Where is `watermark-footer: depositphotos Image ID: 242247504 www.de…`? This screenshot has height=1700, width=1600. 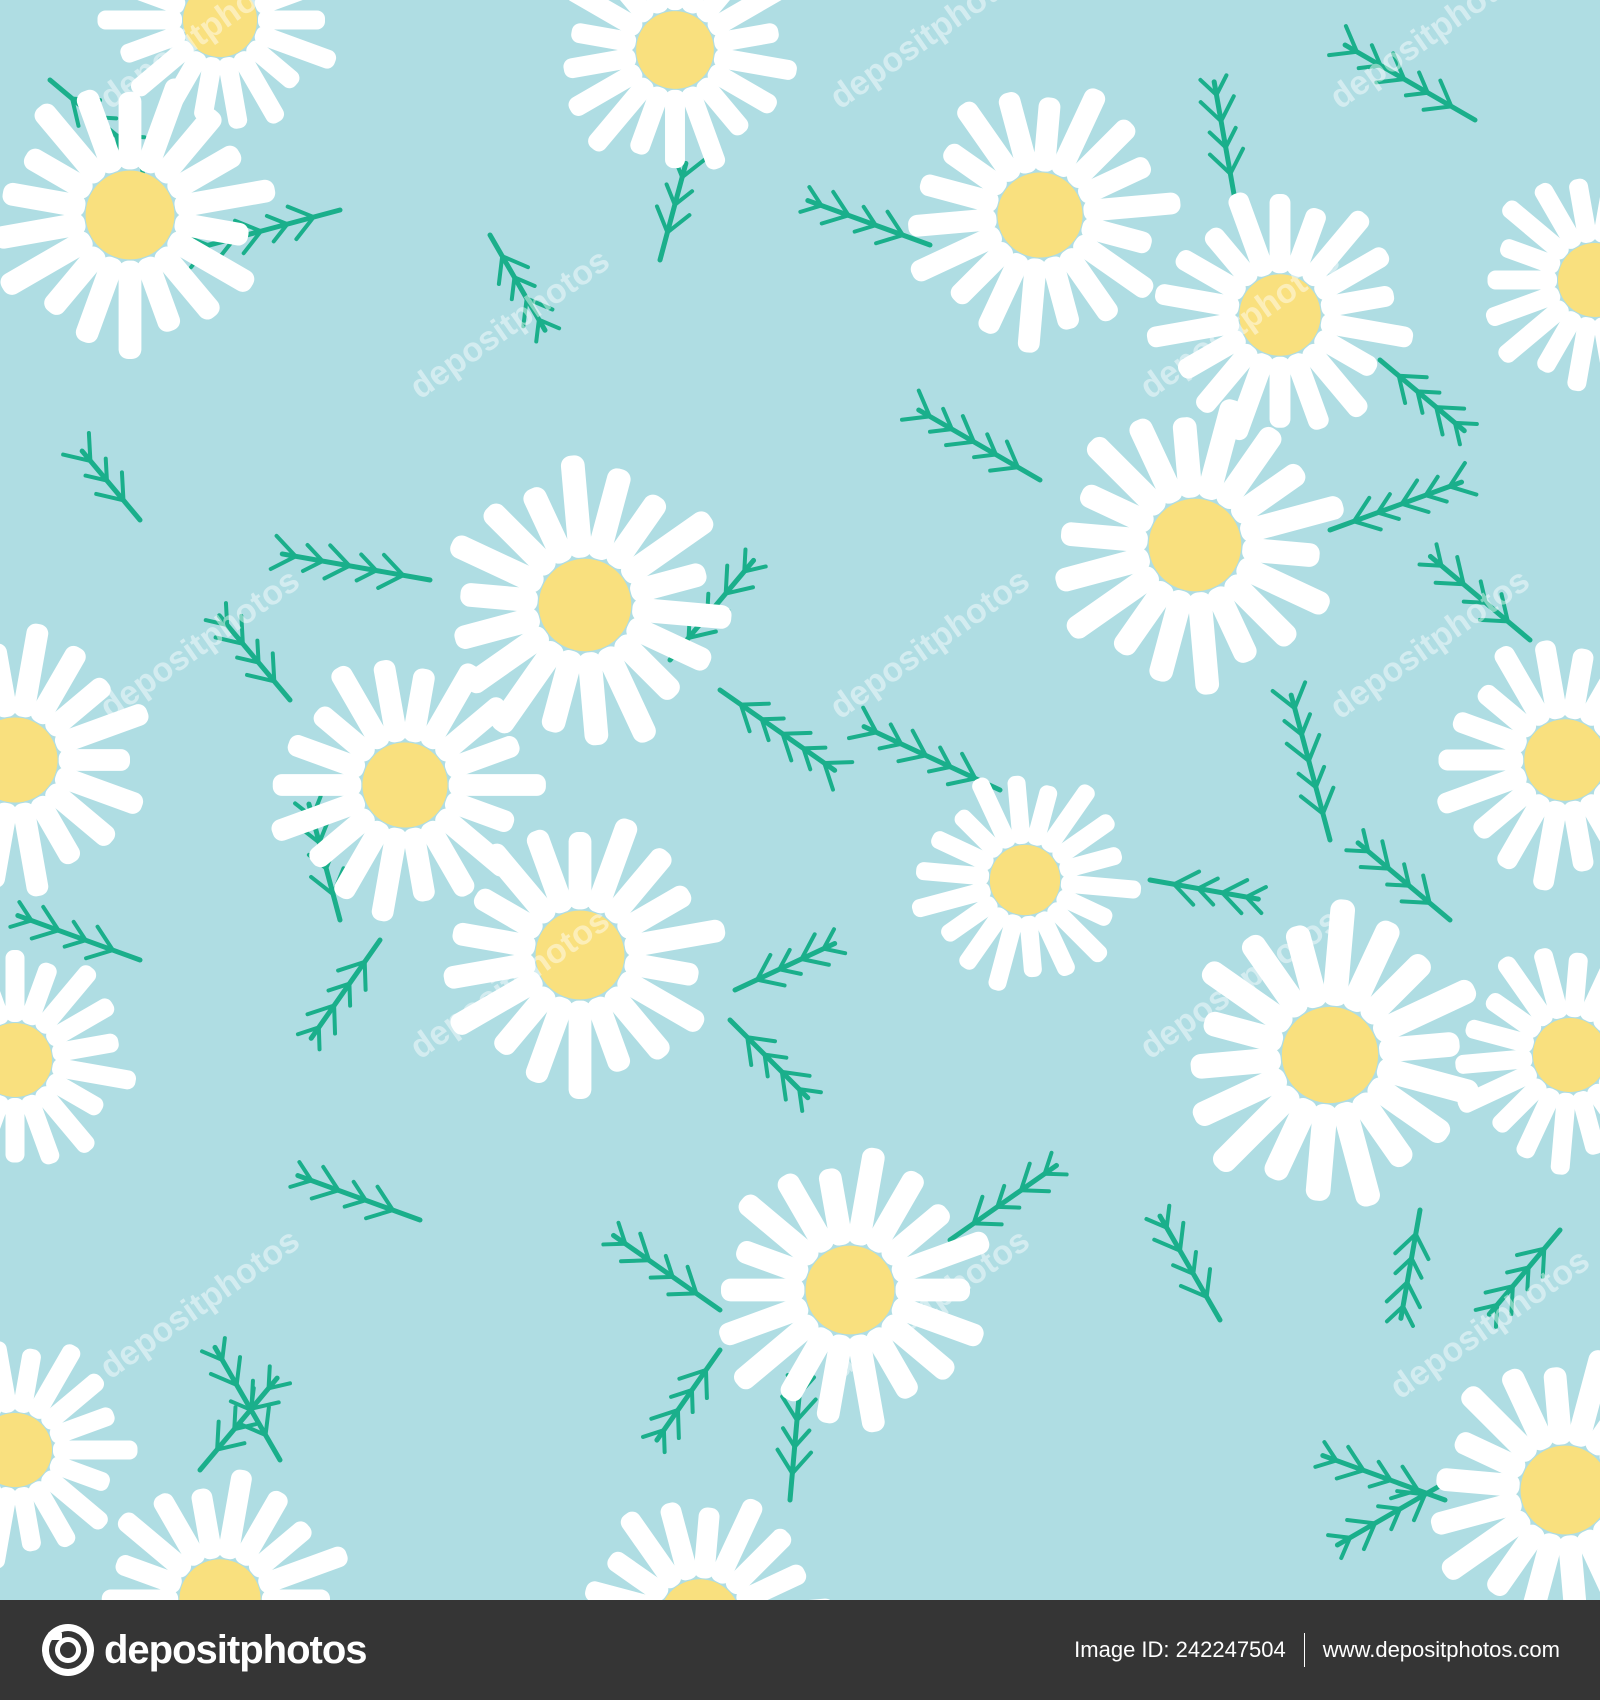 watermark-footer: depositphotos Image ID: 242247504 www.de… is located at coordinates (800, 1650).